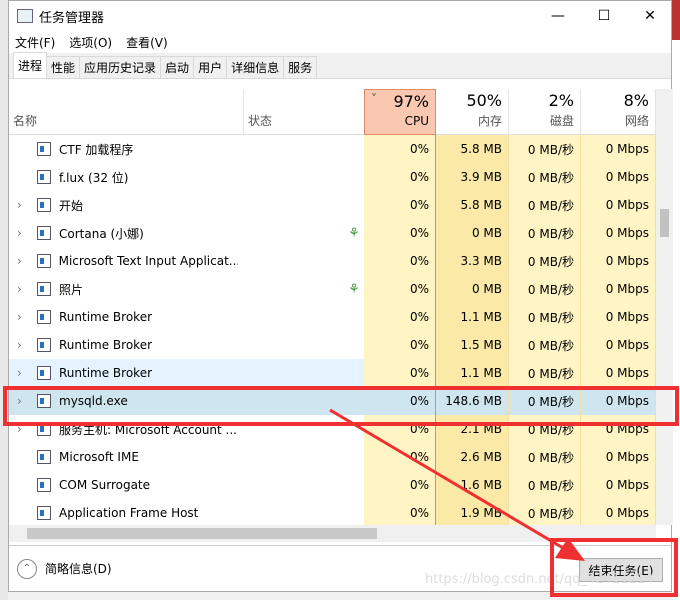  I want to click on table-row: › Cortana (小娜) ⚘ 0% 0 MB 0 MB/秒 0 Mbps, so click(332, 233).